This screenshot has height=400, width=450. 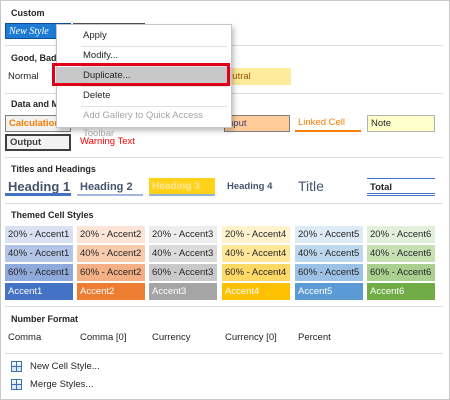 What do you see at coordinates (53, 169) in the screenshot?
I see `section-title-titles-and-headings: Titles and Headings` at bounding box center [53, 169].